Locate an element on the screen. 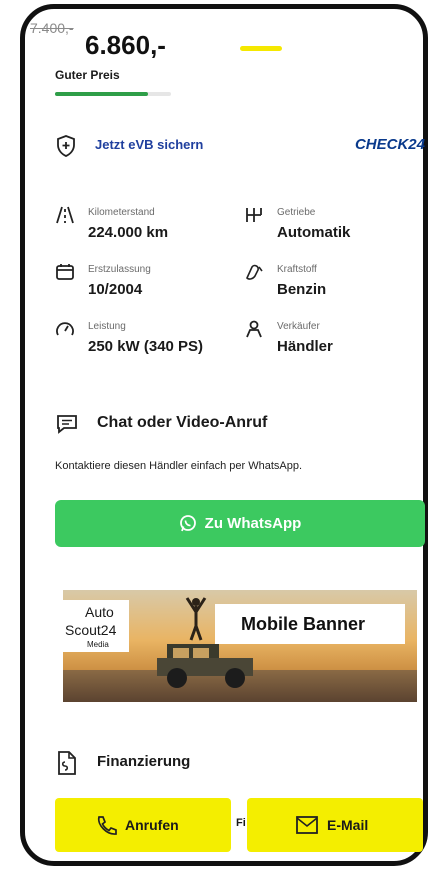 This screenshot has width=433, height=870. calendar-icon is located at coordinates (65, 272).